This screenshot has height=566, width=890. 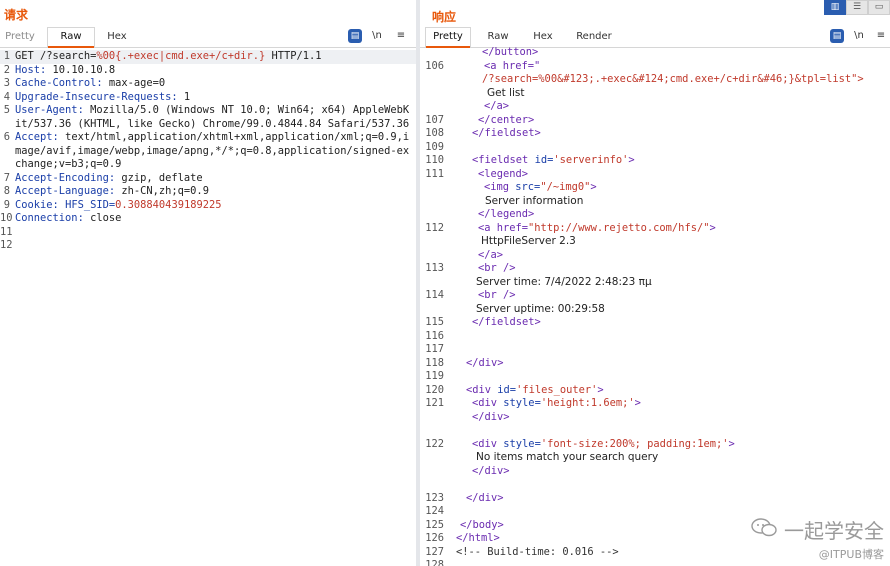 I want to click on response-tabs: Pretty Raw Hex Render, so click(x=655, y=37).